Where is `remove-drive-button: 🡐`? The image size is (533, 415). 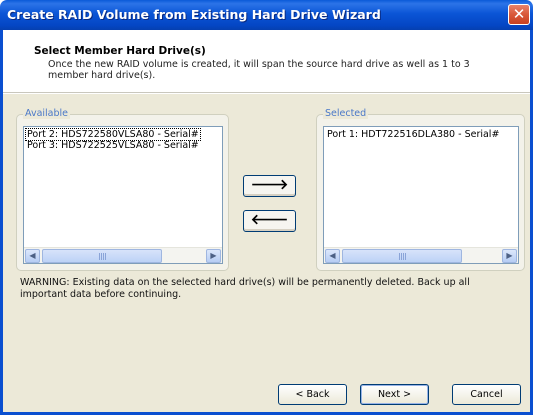 remove-drive-button: 🡐 is located at coordinates (269, 221).